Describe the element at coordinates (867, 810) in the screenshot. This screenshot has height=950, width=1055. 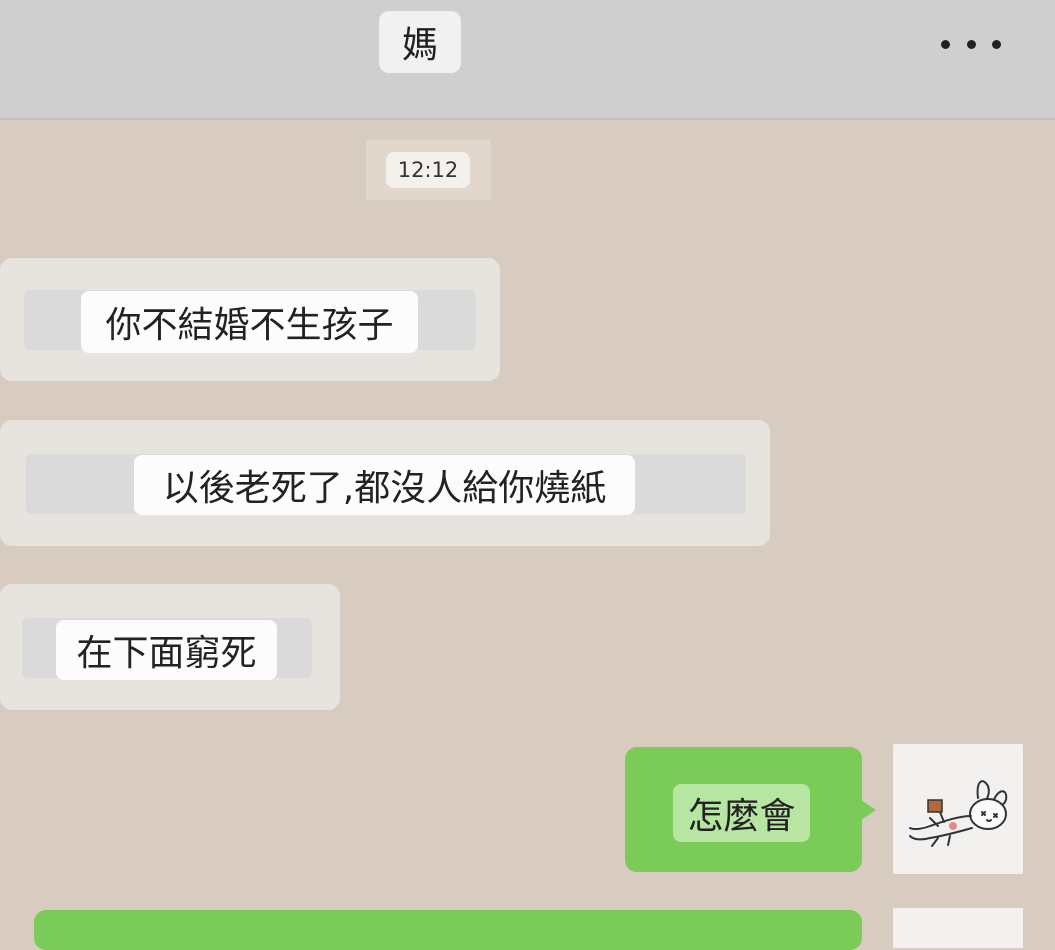
I see `bubble-tail` at that location.